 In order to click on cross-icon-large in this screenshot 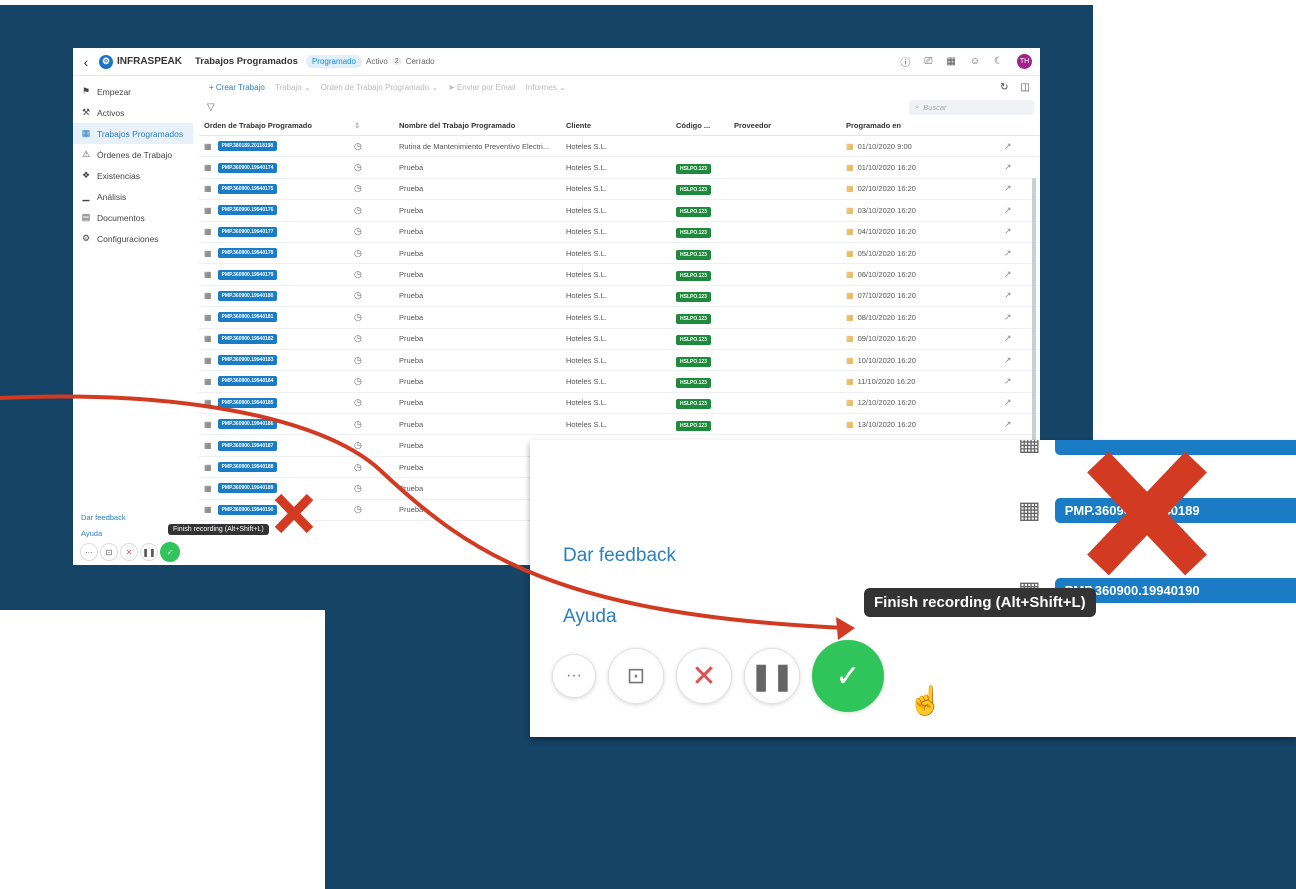, I will do `click(1147, 513)`.